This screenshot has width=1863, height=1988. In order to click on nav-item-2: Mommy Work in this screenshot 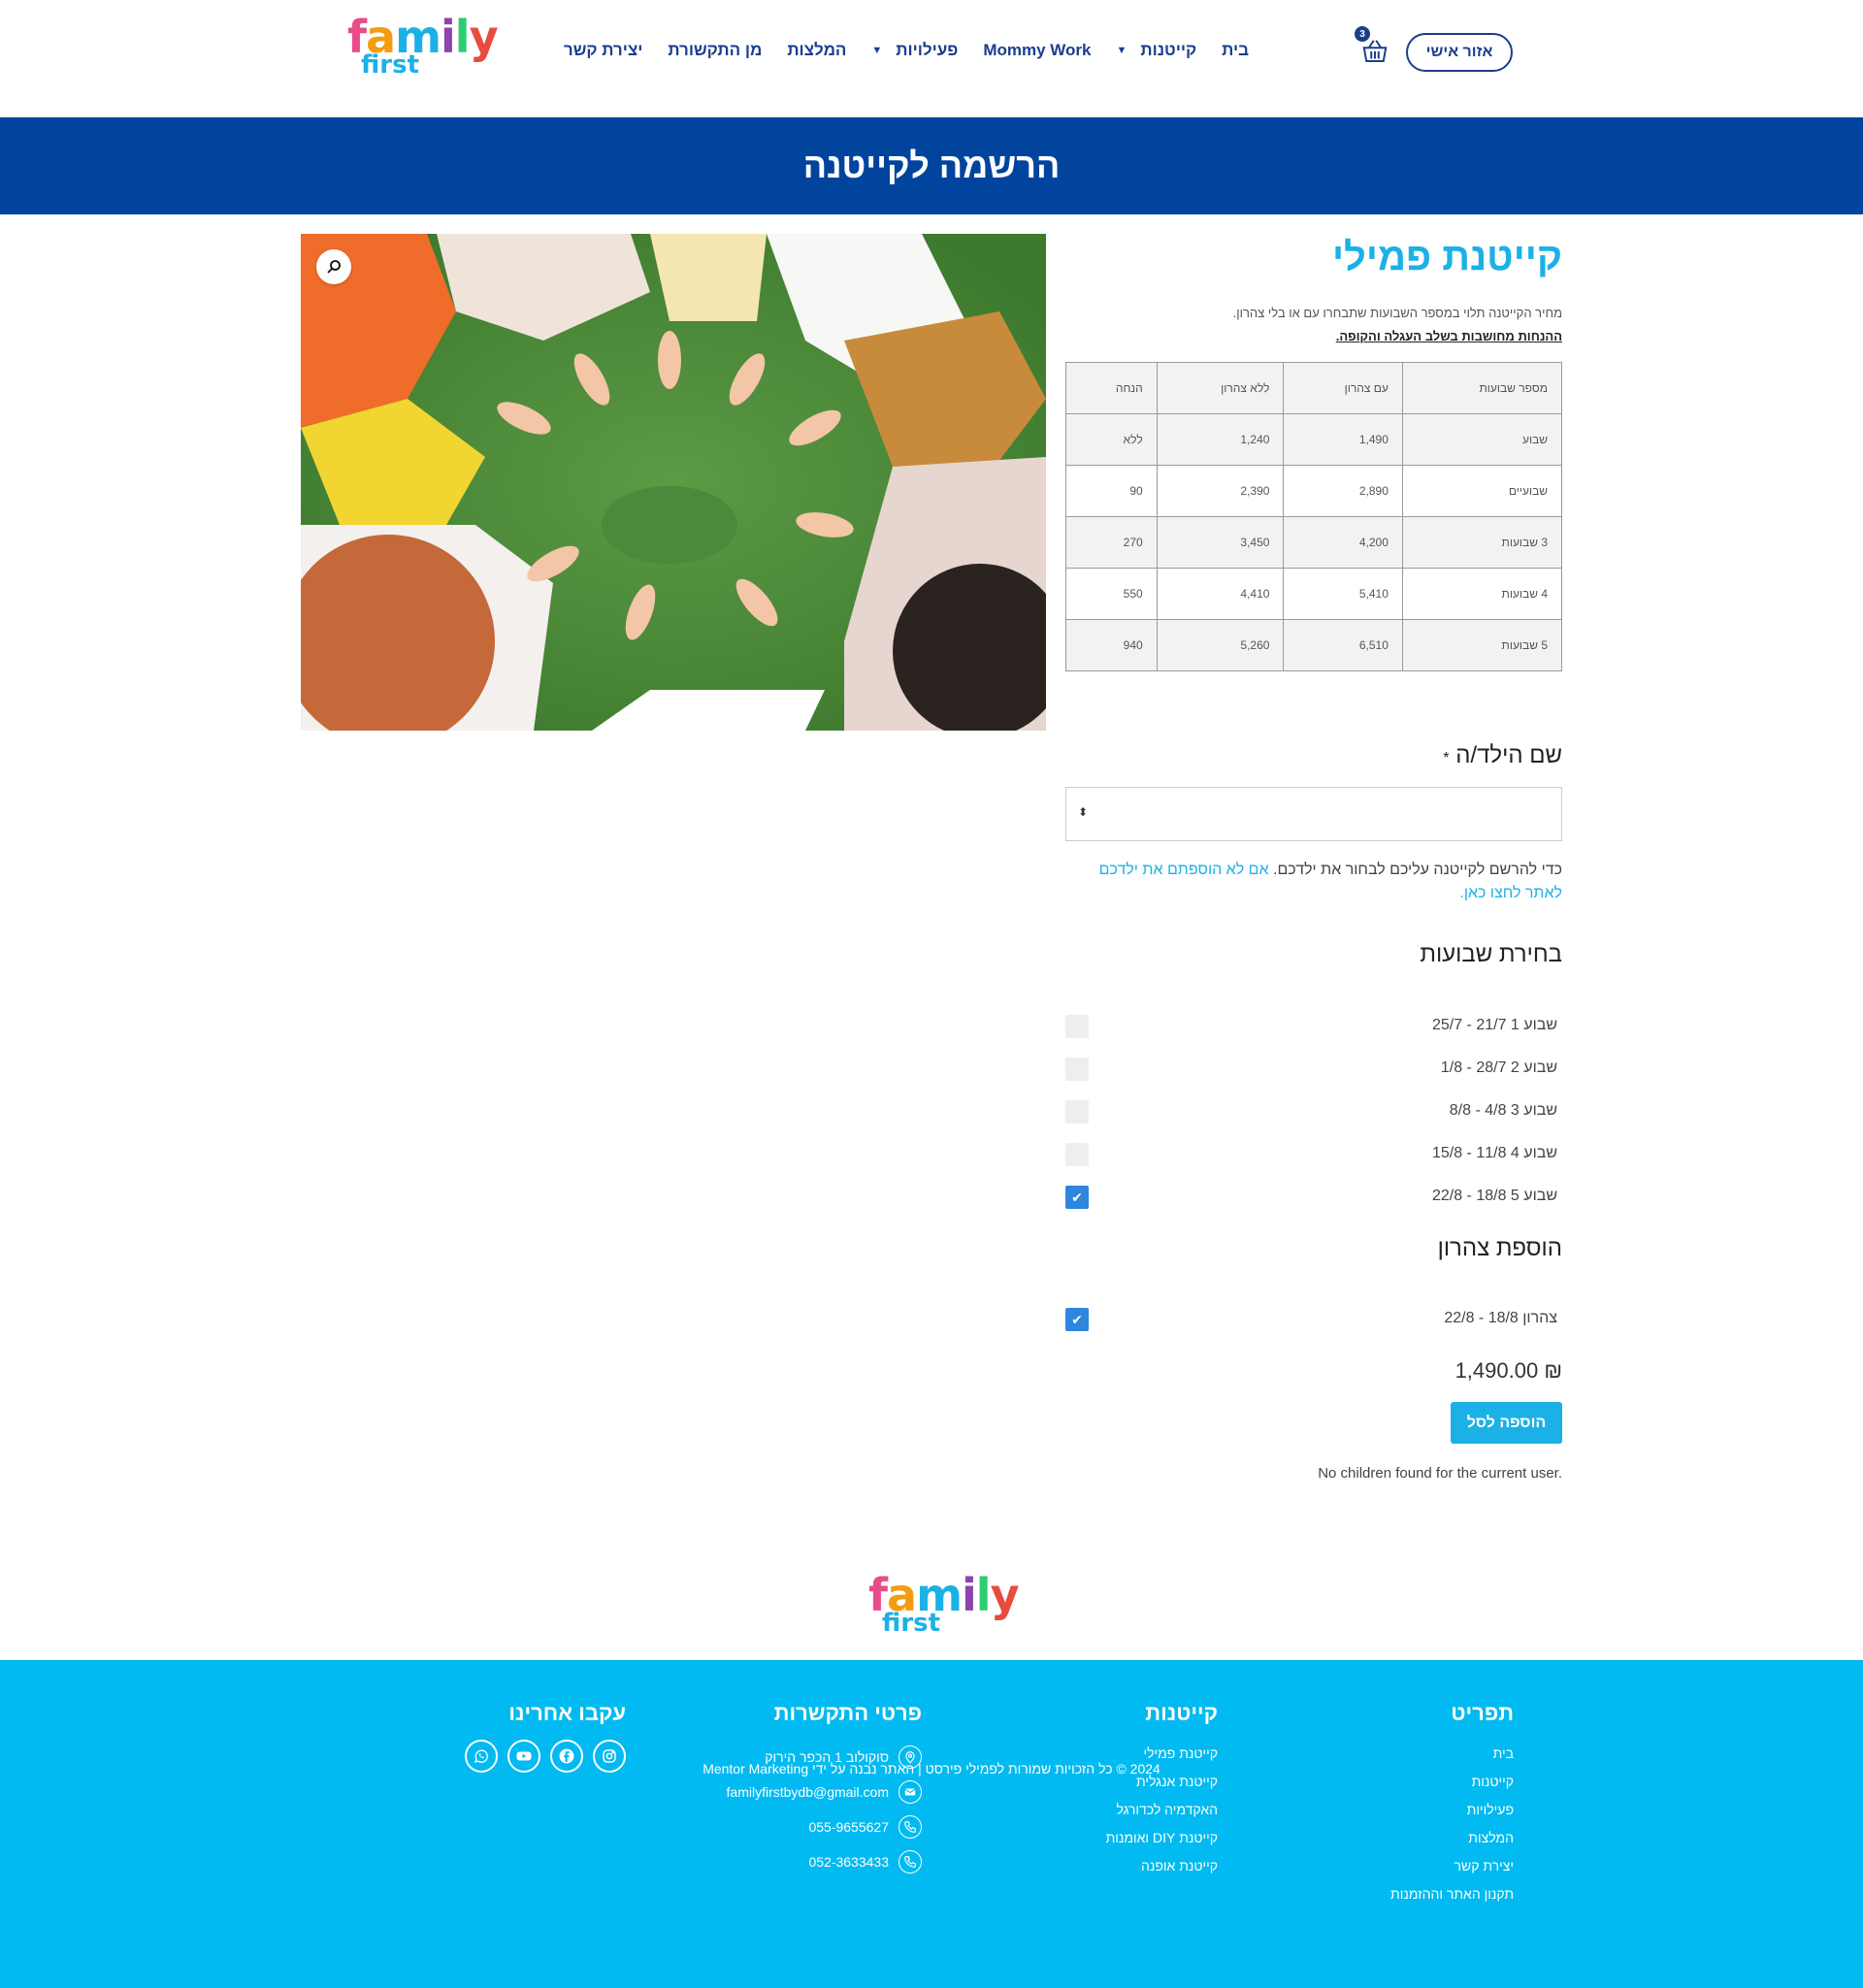, I will do `click(1036, 50)`.